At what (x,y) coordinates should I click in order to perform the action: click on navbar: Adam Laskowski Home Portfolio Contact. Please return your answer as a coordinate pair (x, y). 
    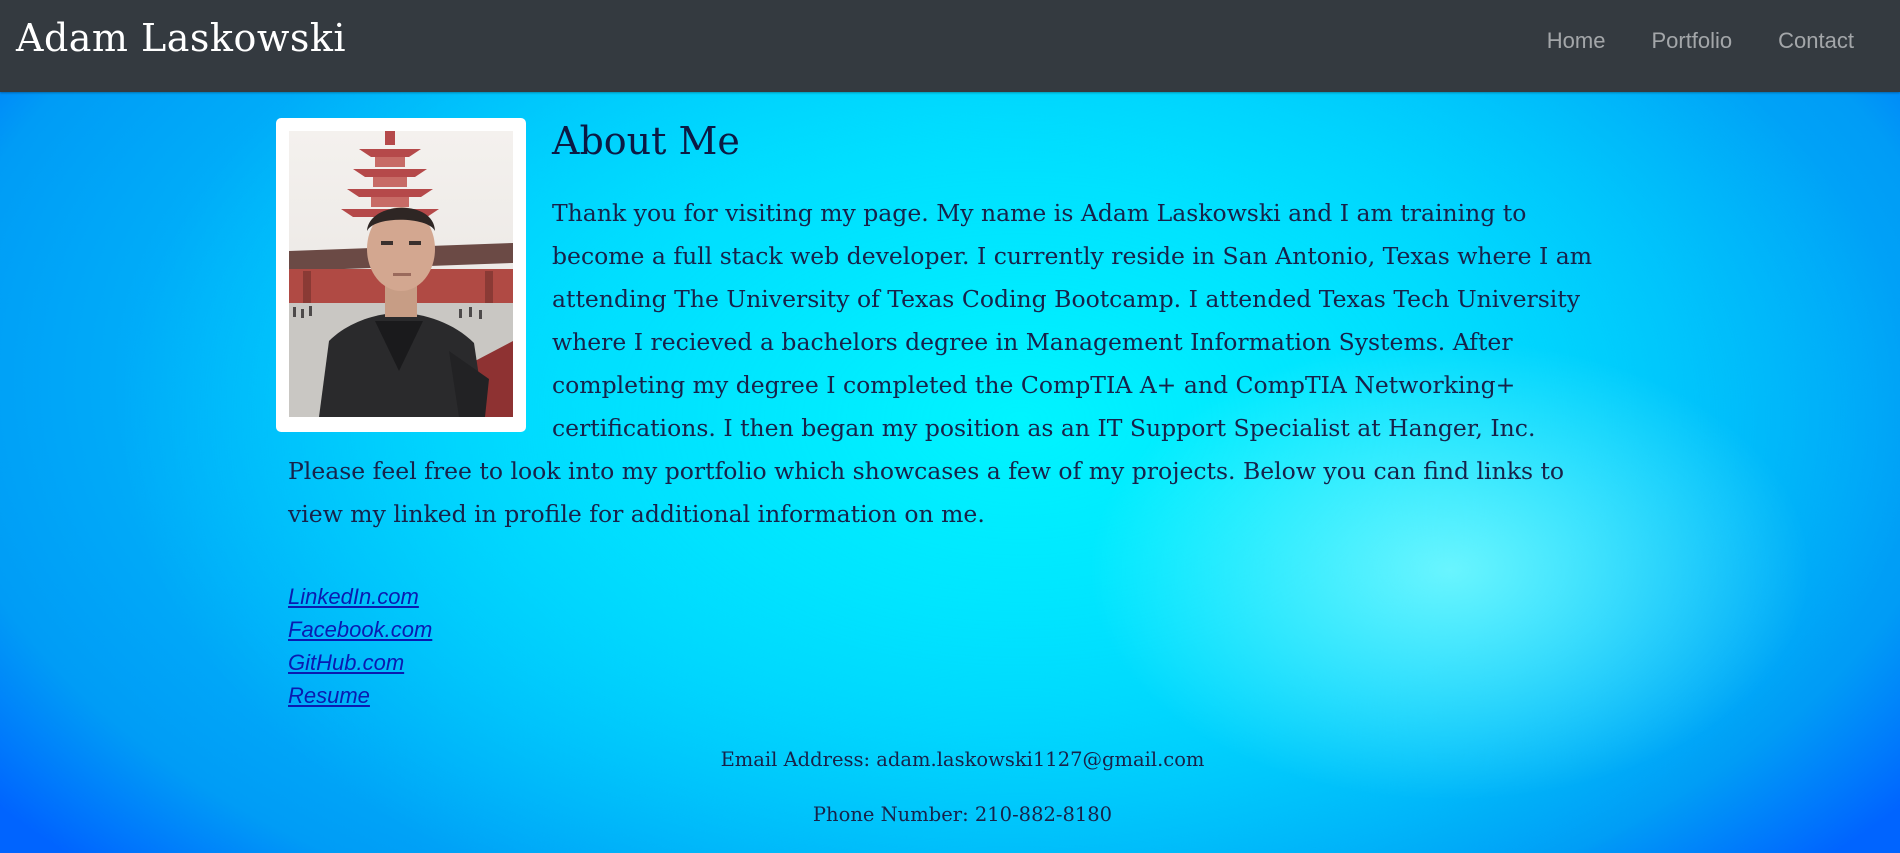
    Looking at the image, I should click on (950, 46).